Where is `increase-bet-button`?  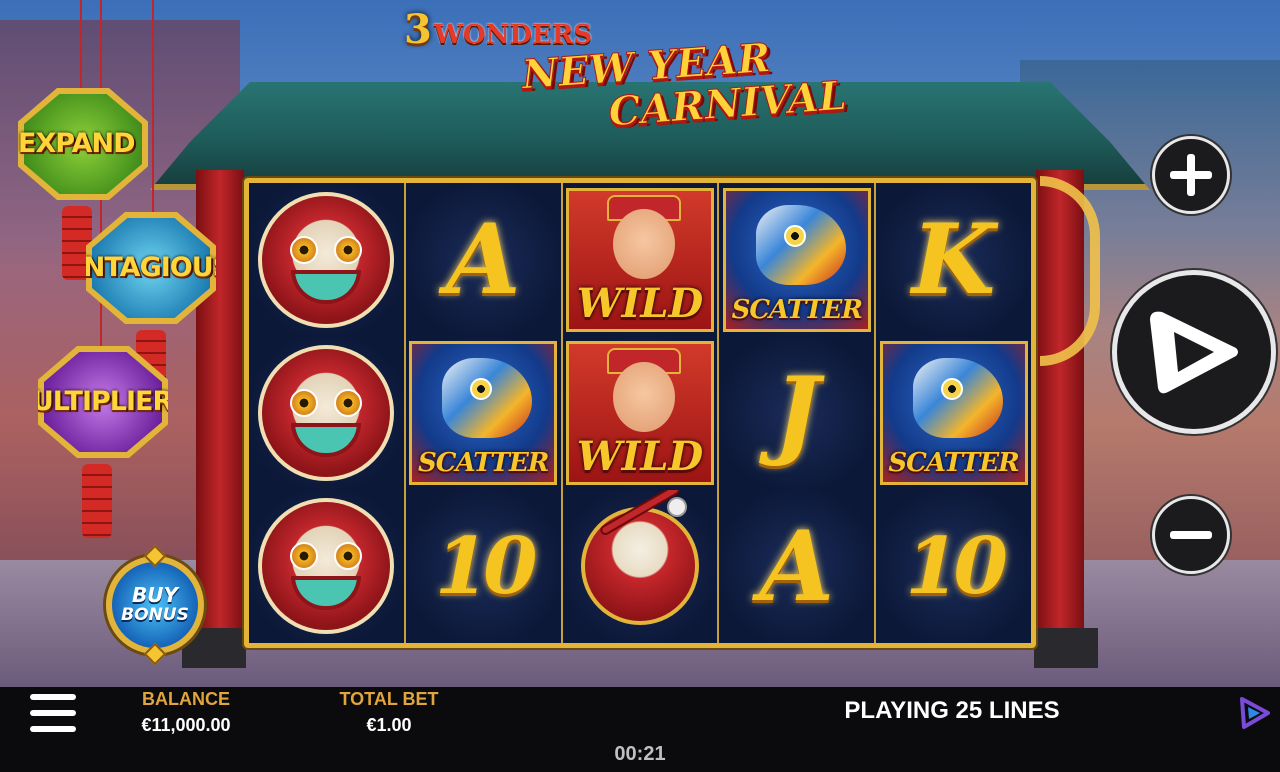 increase-bet-button is located at coordinates (1191, 175).